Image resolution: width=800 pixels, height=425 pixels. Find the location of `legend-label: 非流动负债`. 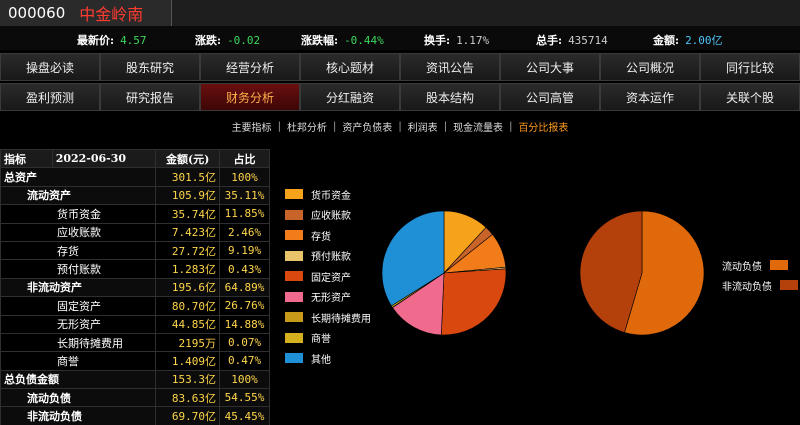

legend-label: 非流动负债 is located at coordinates (747, 287).